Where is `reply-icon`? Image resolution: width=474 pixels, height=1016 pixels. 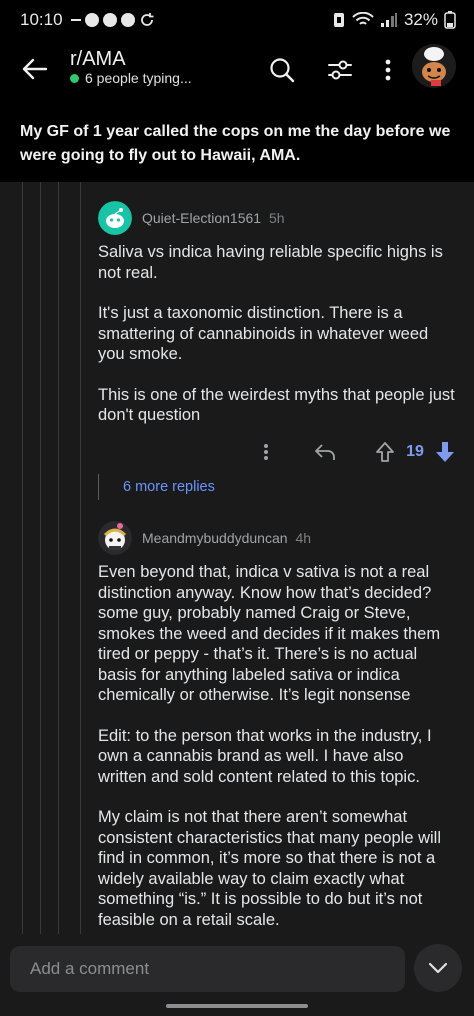
reply-icon is located at coordinates (325, 452).